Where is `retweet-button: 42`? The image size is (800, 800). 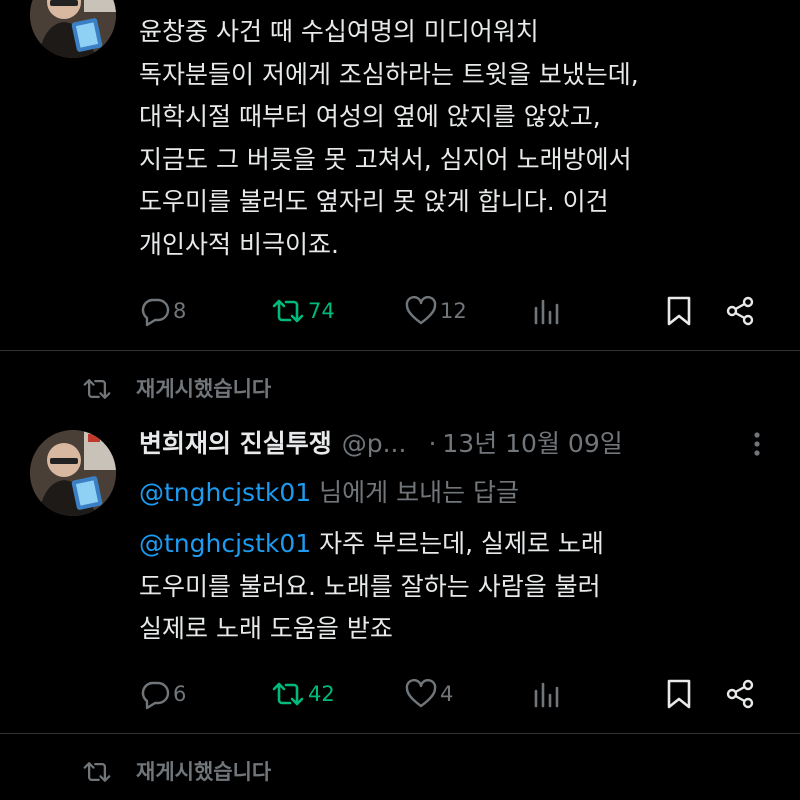
retweet-button: 42 is located at coordinates (302, 694).